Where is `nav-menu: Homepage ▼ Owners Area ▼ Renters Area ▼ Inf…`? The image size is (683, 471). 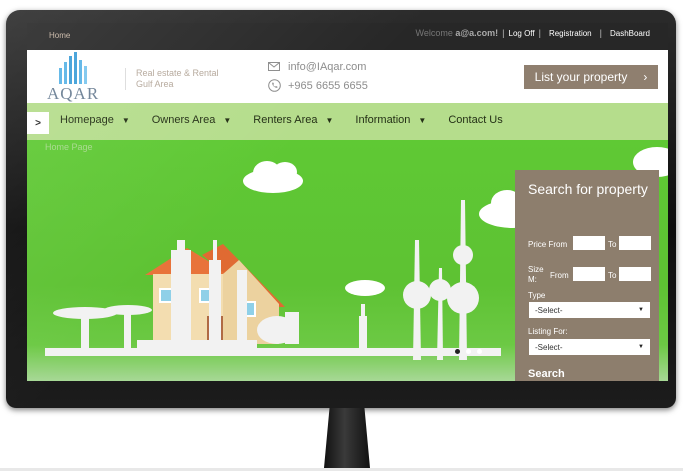
nav-menu: Homepage ▼ Owners Area ▼ Renters Area ▼ Inf… is located at coordinates (292, 120).